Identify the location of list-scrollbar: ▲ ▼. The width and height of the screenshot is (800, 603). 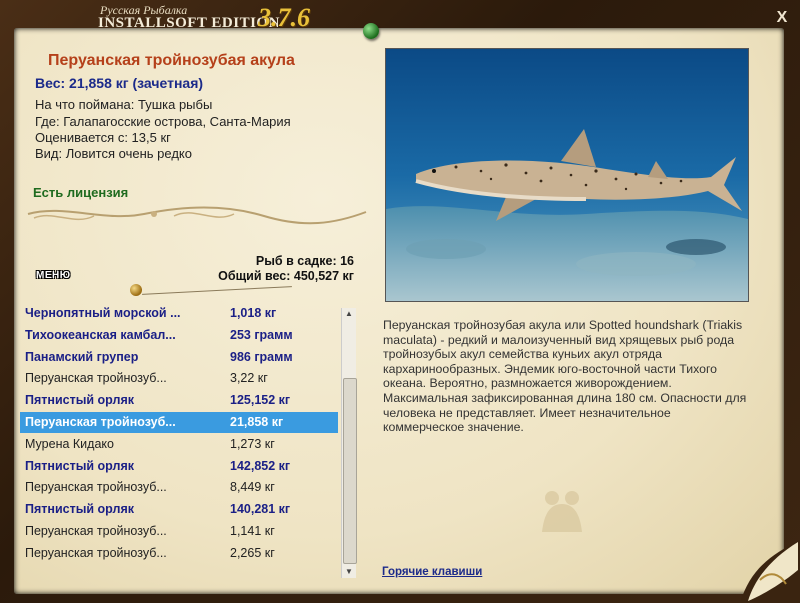
(349, 443).